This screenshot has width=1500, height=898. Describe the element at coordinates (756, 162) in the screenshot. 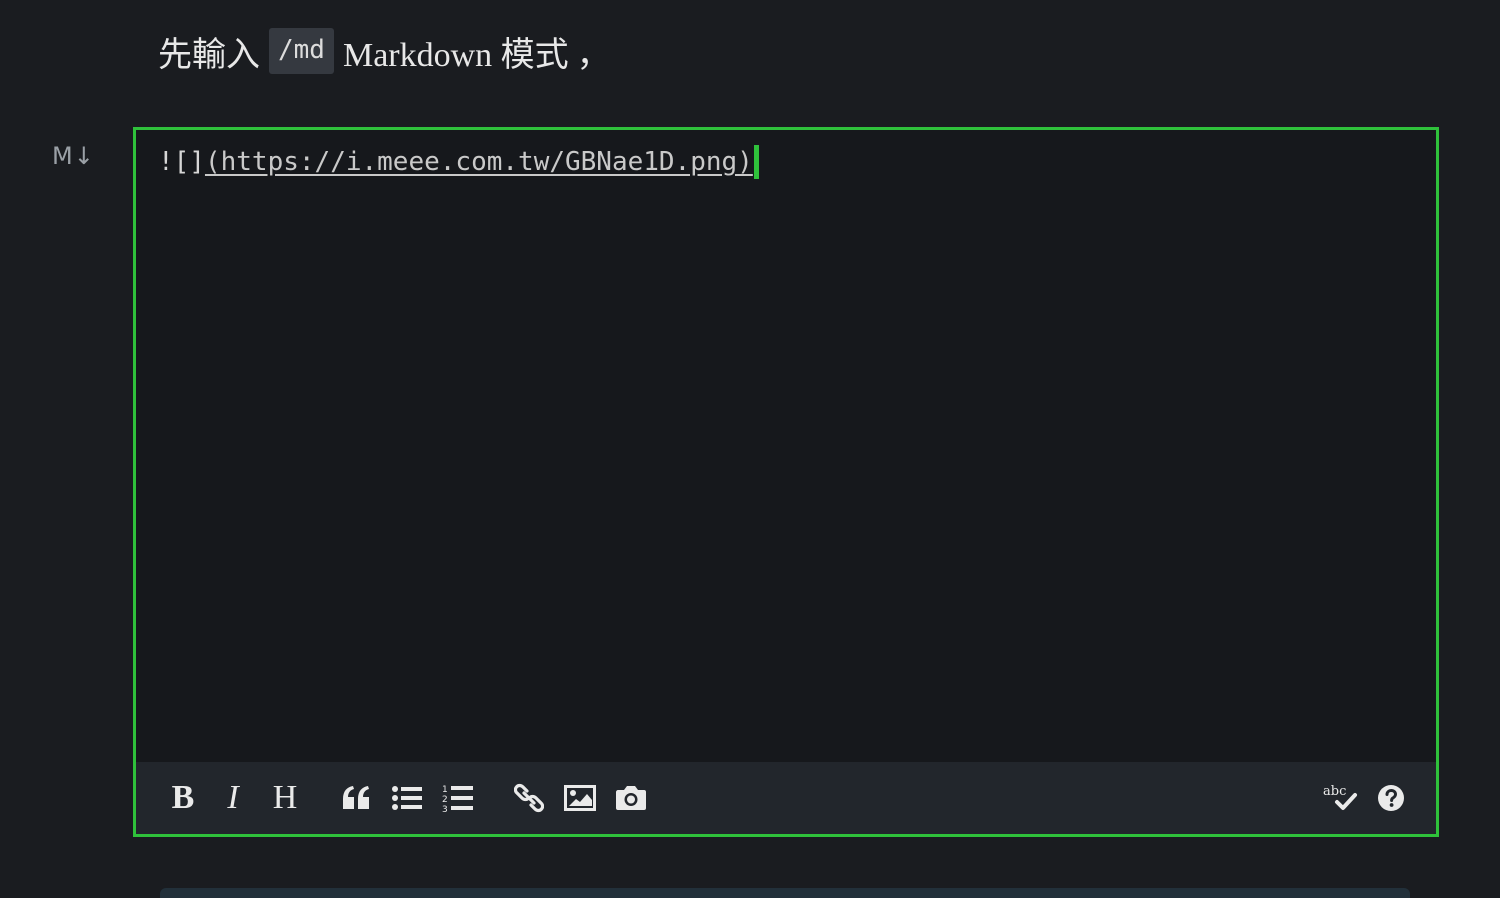

I see `text-cursor` at that location.